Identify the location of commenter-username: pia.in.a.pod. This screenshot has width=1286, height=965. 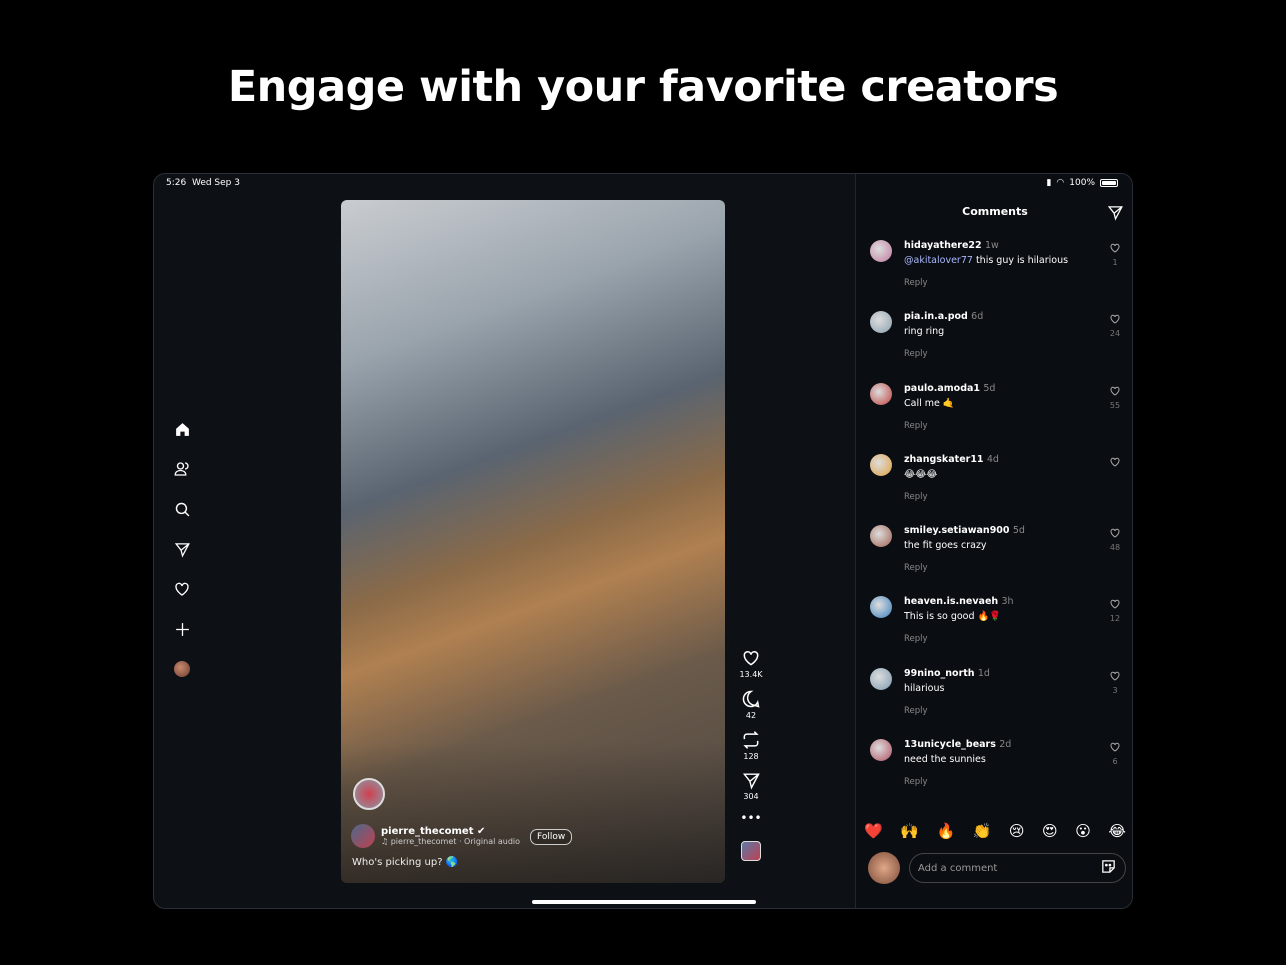
(936, 316).